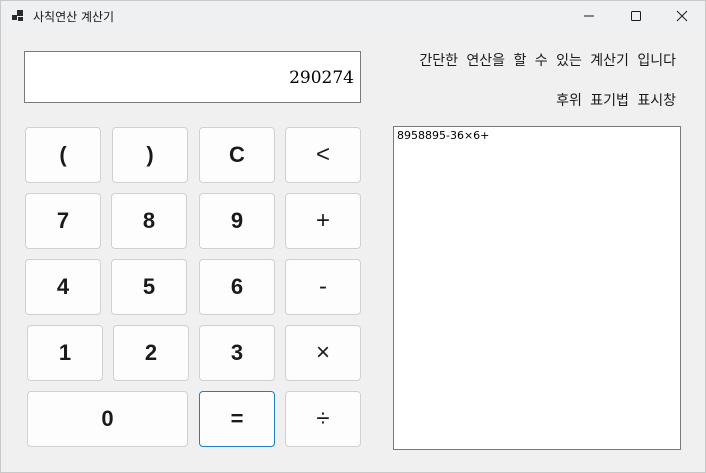  I want to click on digit-5-button: 5, so click(149, 287).